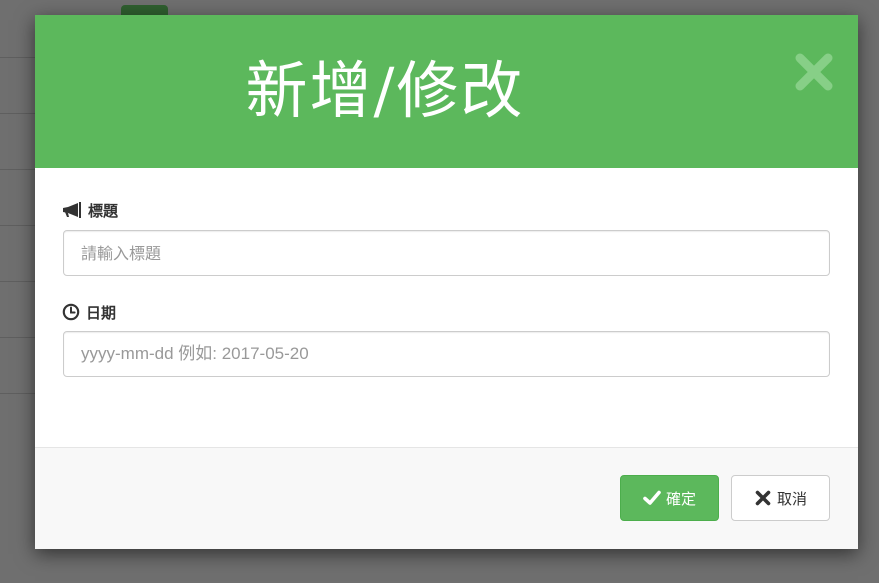  I want to click on date-input, so click(446, 354).